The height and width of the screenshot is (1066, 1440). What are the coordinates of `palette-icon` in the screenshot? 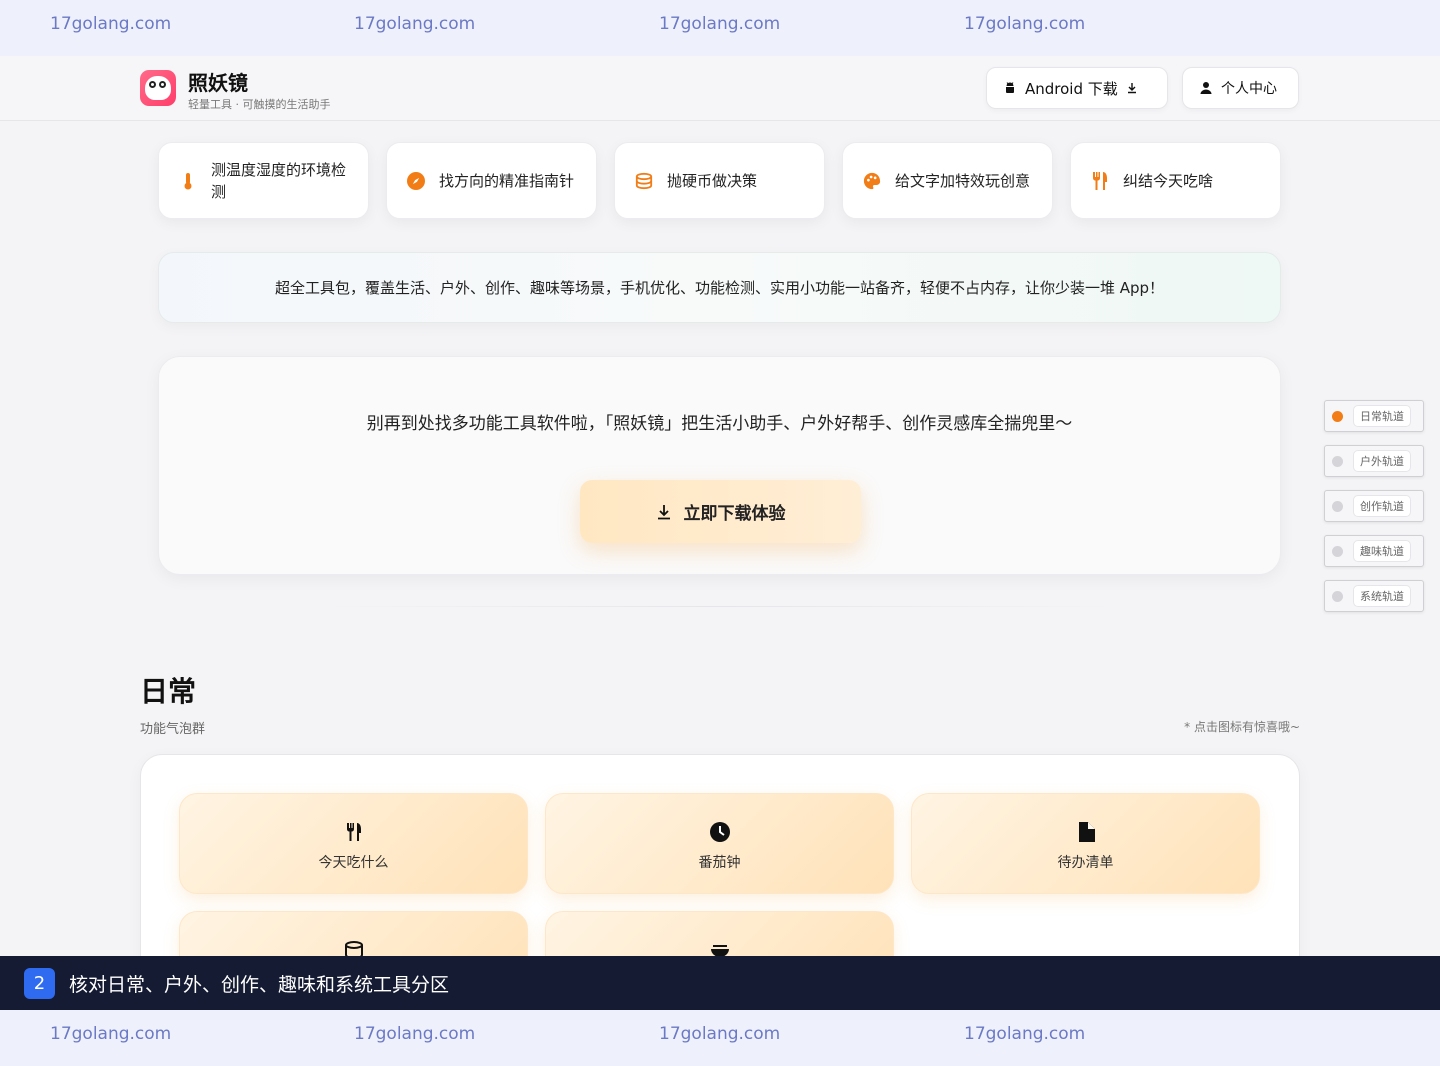 It's located at (872, 181).